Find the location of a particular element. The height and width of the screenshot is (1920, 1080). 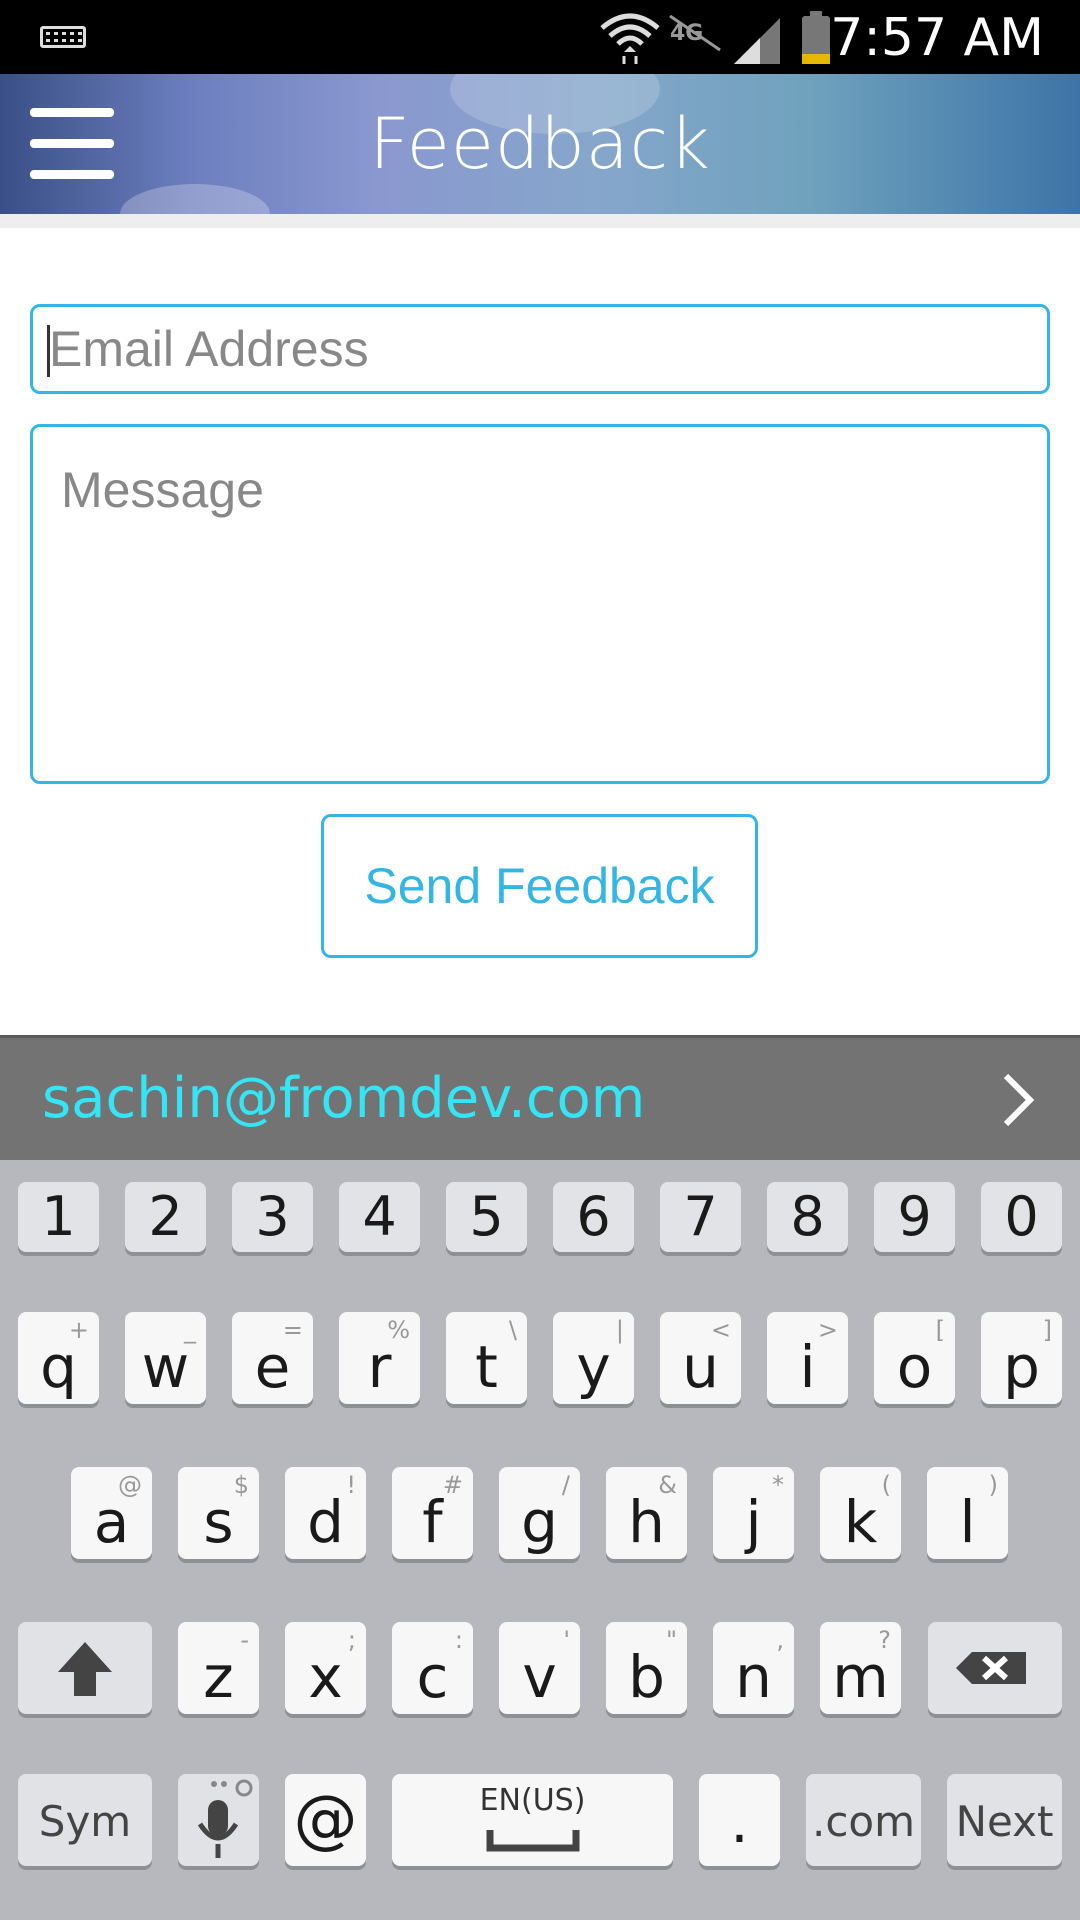

key-w: w _ is located at coordinates (165, 1358).